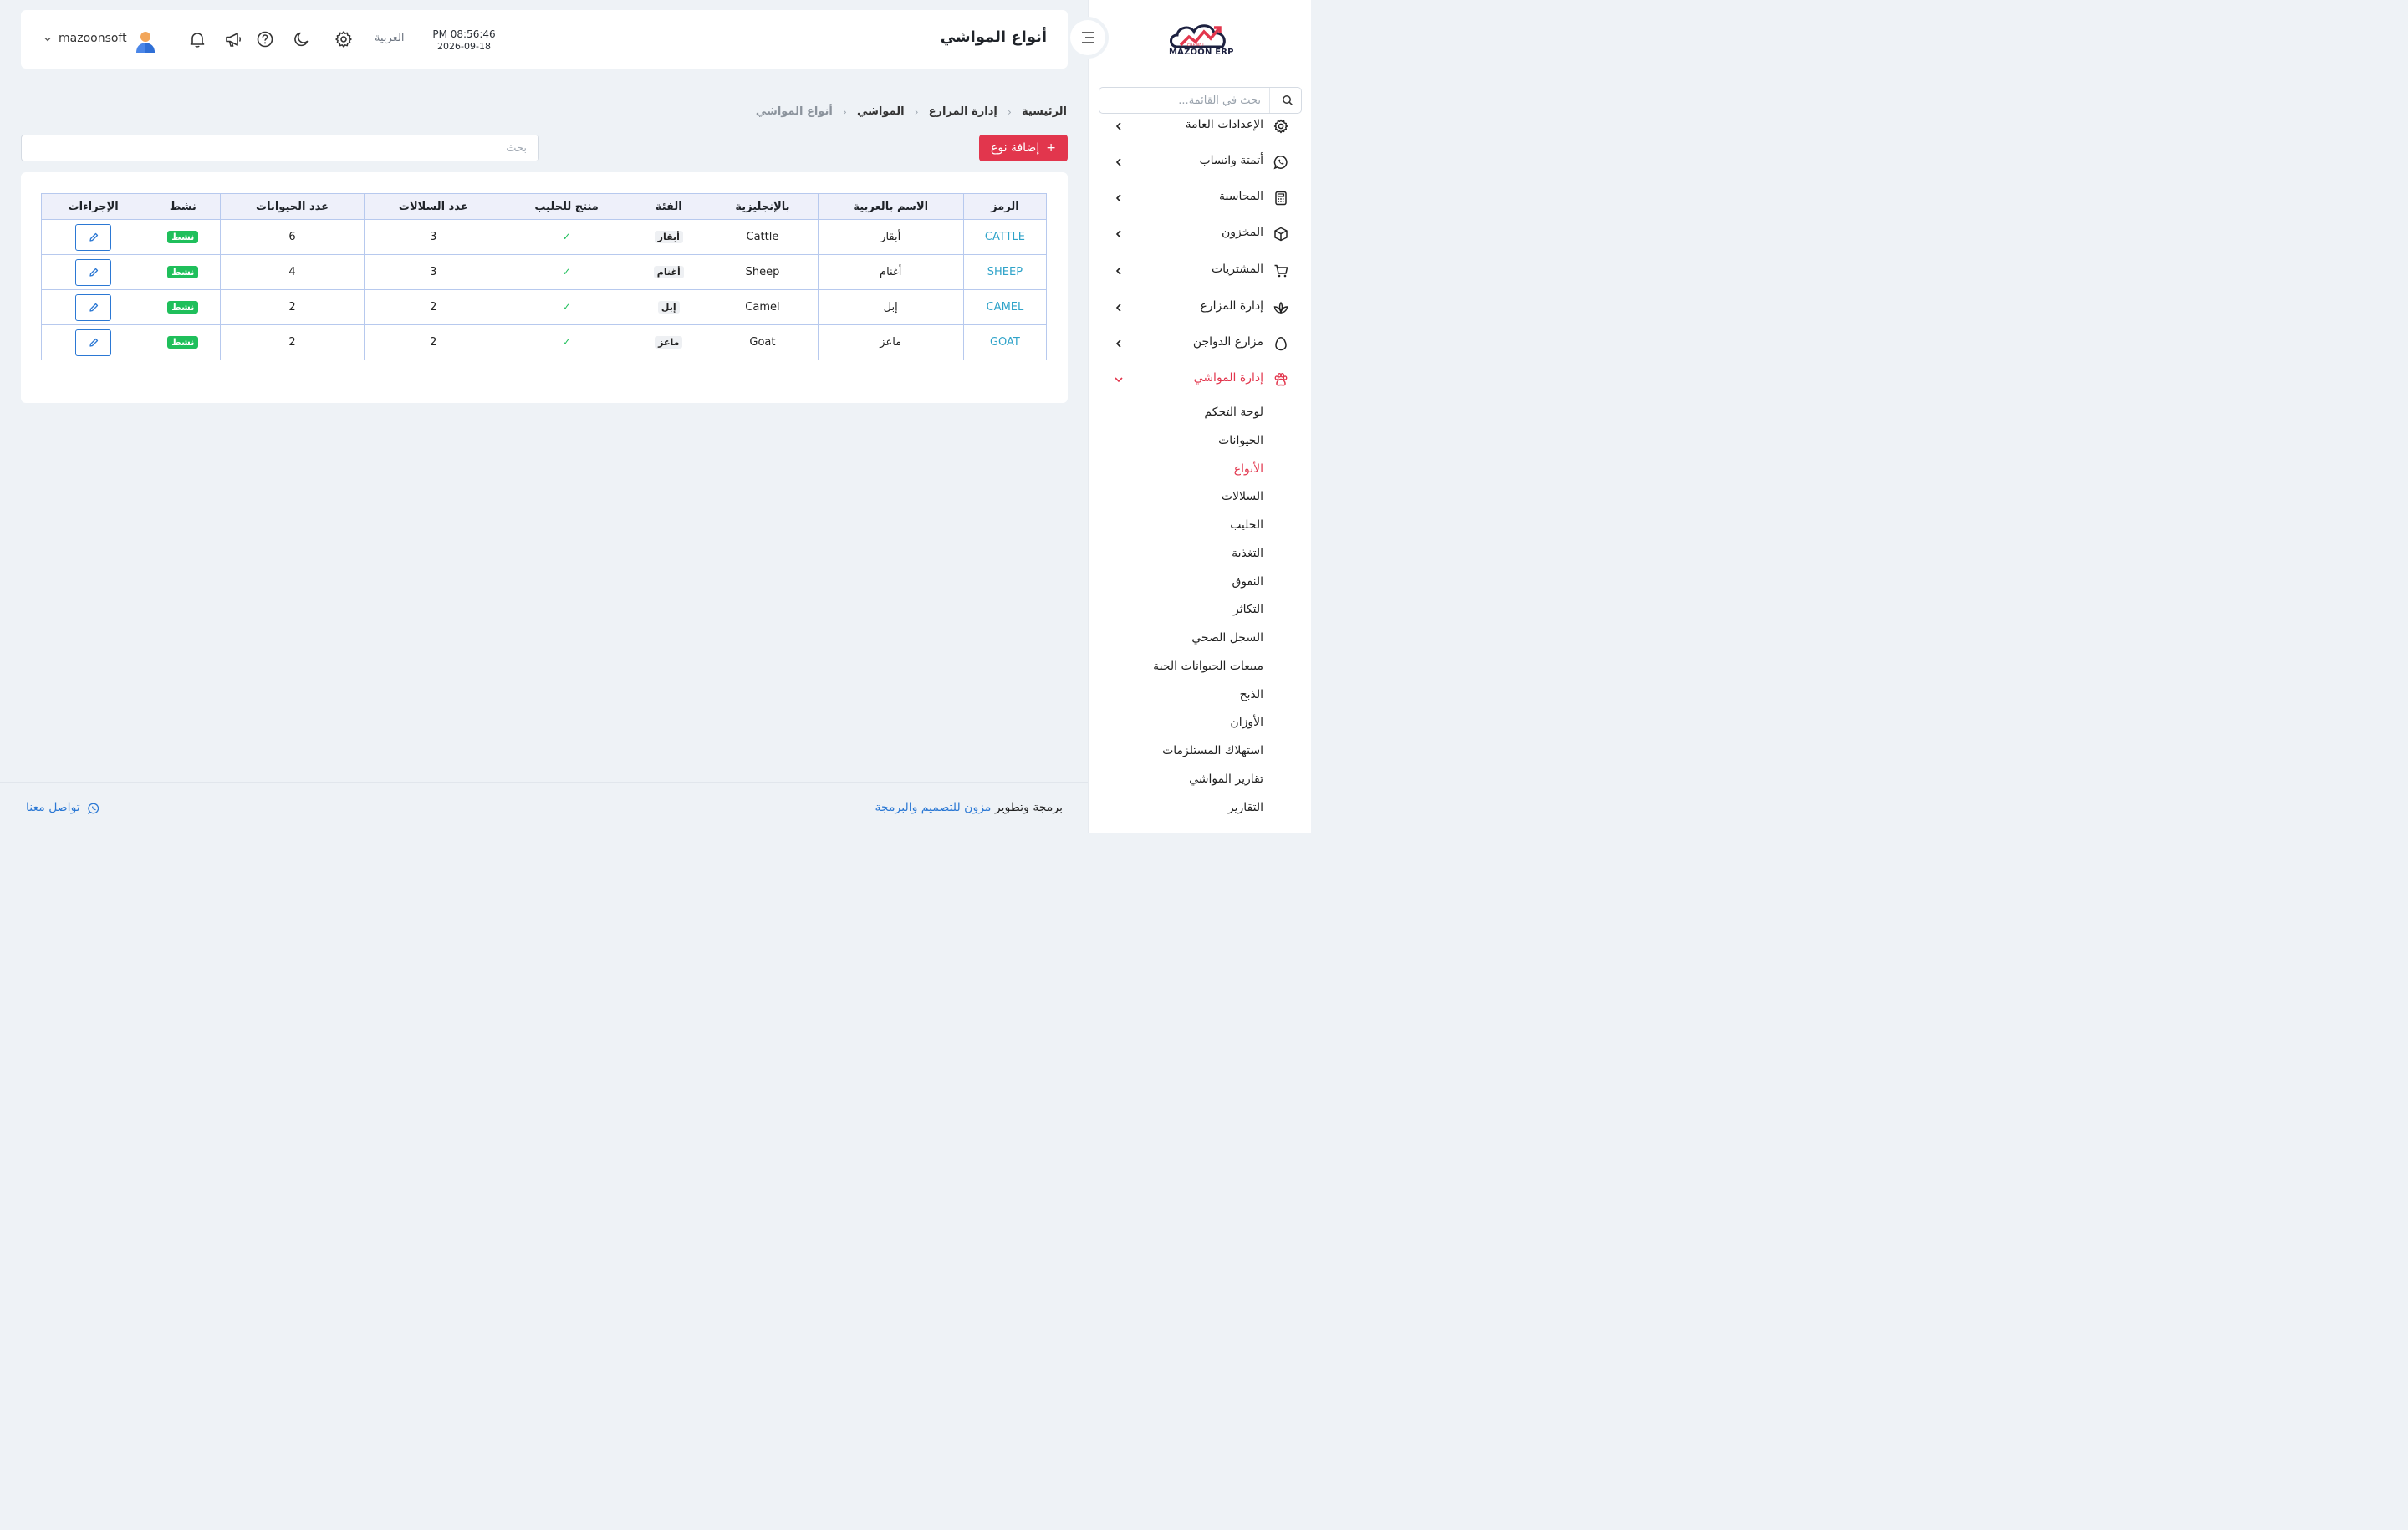  I want to click on cell-breed-count: 3, so click(433, 237).